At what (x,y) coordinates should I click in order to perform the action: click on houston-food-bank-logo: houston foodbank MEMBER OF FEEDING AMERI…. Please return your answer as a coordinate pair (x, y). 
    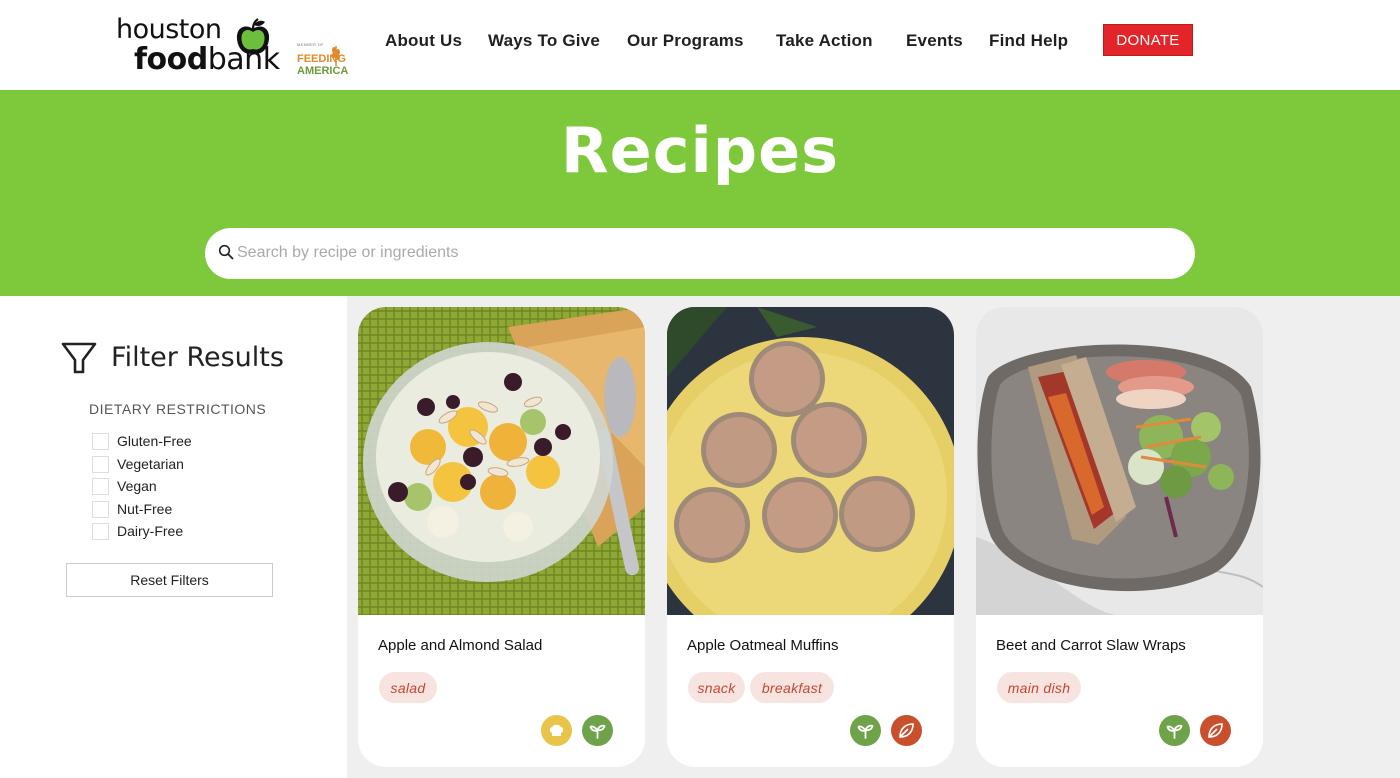
    Looking at the image, I should click on (241, 48).